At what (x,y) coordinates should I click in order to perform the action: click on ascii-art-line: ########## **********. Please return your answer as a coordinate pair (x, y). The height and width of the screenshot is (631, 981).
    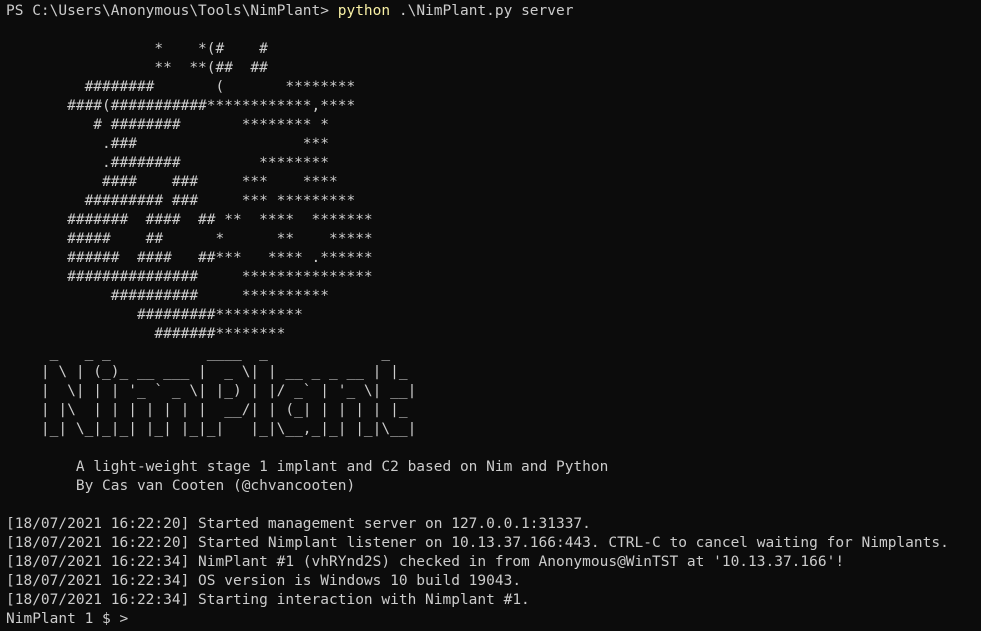
    Looking at the image, I should click on (168, 296).